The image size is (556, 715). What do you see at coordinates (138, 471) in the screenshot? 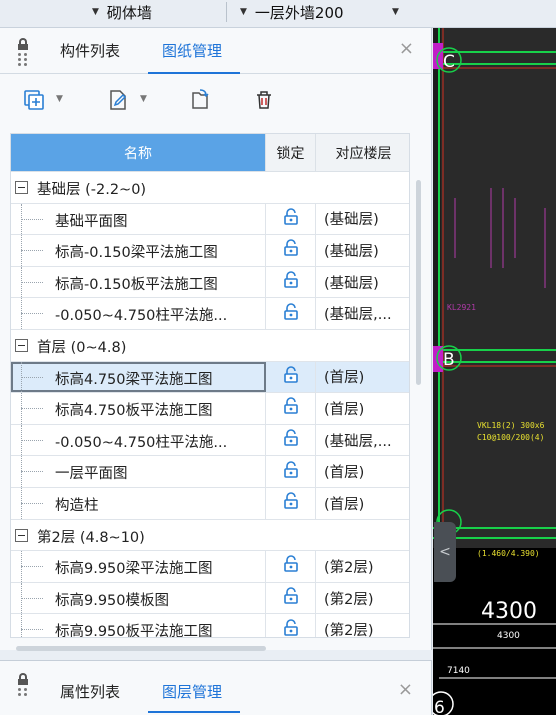
I see `drawing-name-cell: 一层平面图` at bounding box center [138, 471].